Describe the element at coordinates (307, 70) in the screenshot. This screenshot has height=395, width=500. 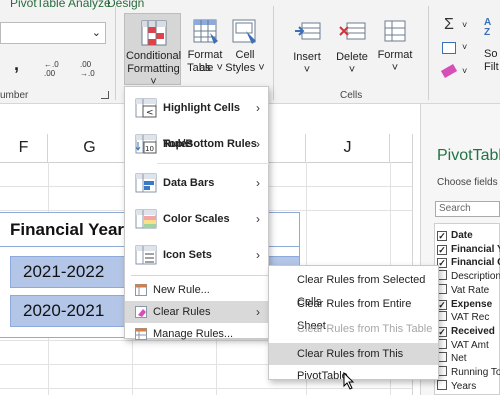
I see `insert-dropdown-arrow: ˅` at that location.